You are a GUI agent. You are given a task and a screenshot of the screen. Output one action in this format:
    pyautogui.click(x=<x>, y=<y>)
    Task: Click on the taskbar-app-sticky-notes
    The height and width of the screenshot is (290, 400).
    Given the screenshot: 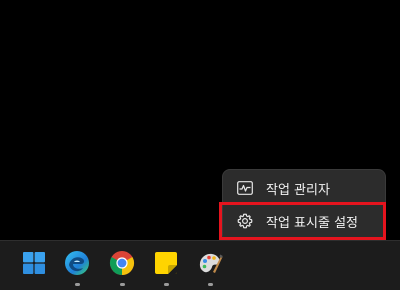 What is the action you would take?
    pyautogui.click(x=166, y=268)
    